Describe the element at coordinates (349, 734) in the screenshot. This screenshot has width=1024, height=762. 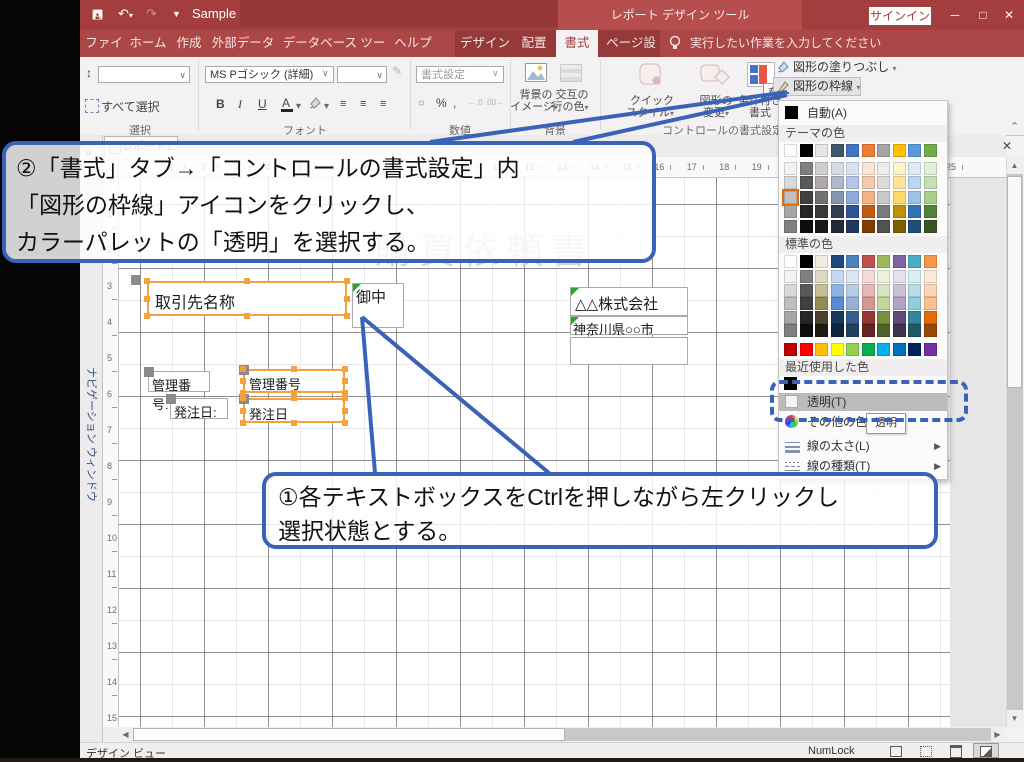
I see `horizontal-scroll-thumb` at that location.